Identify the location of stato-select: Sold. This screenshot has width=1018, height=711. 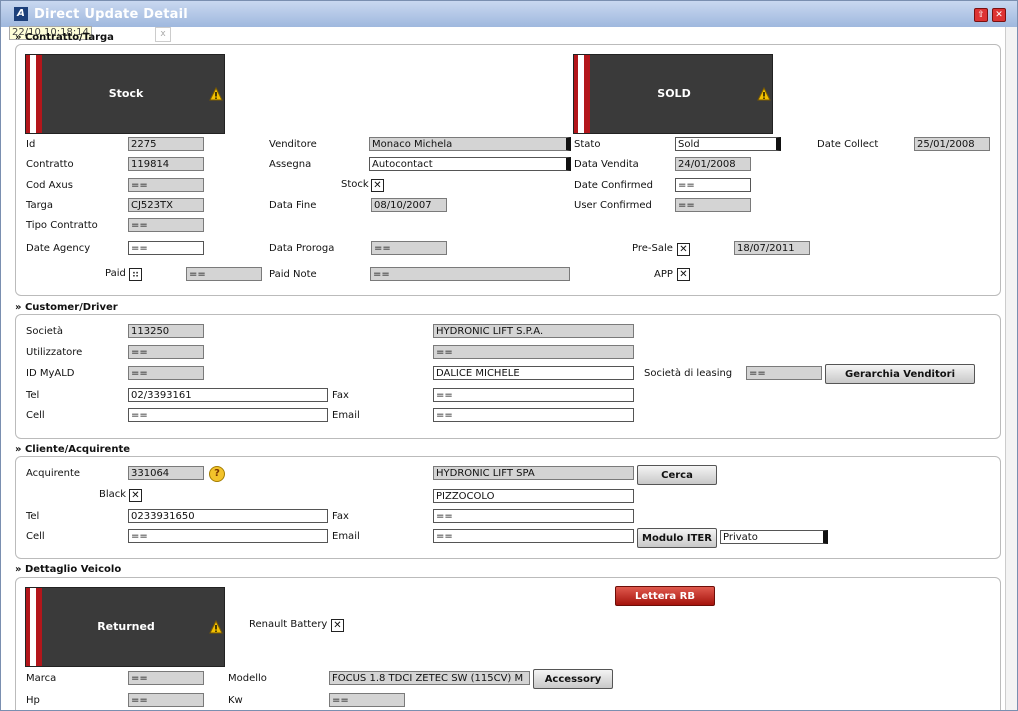
(728, 144).